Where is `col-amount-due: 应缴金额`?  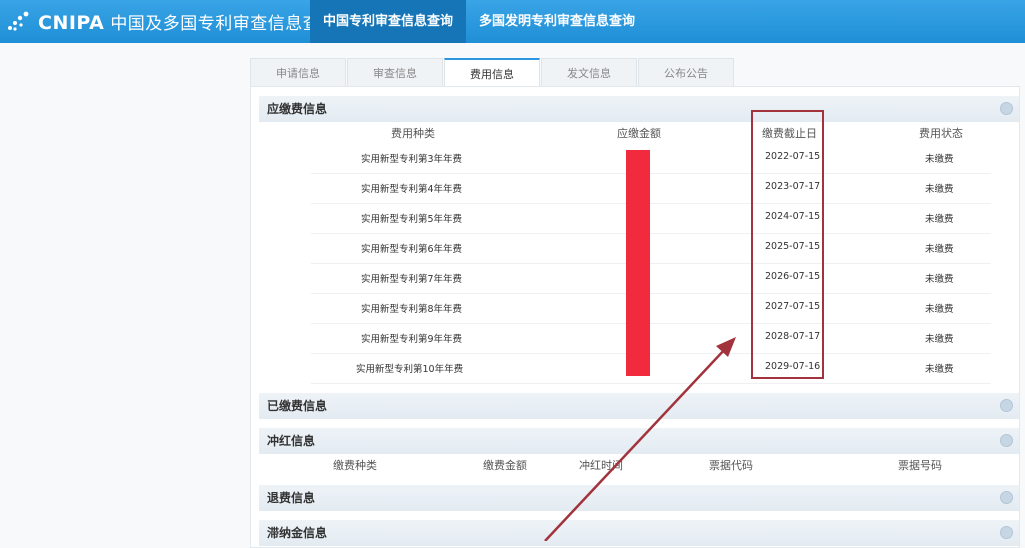
col-amount-due: 应缴金额 is located at coordinates (639, 133).